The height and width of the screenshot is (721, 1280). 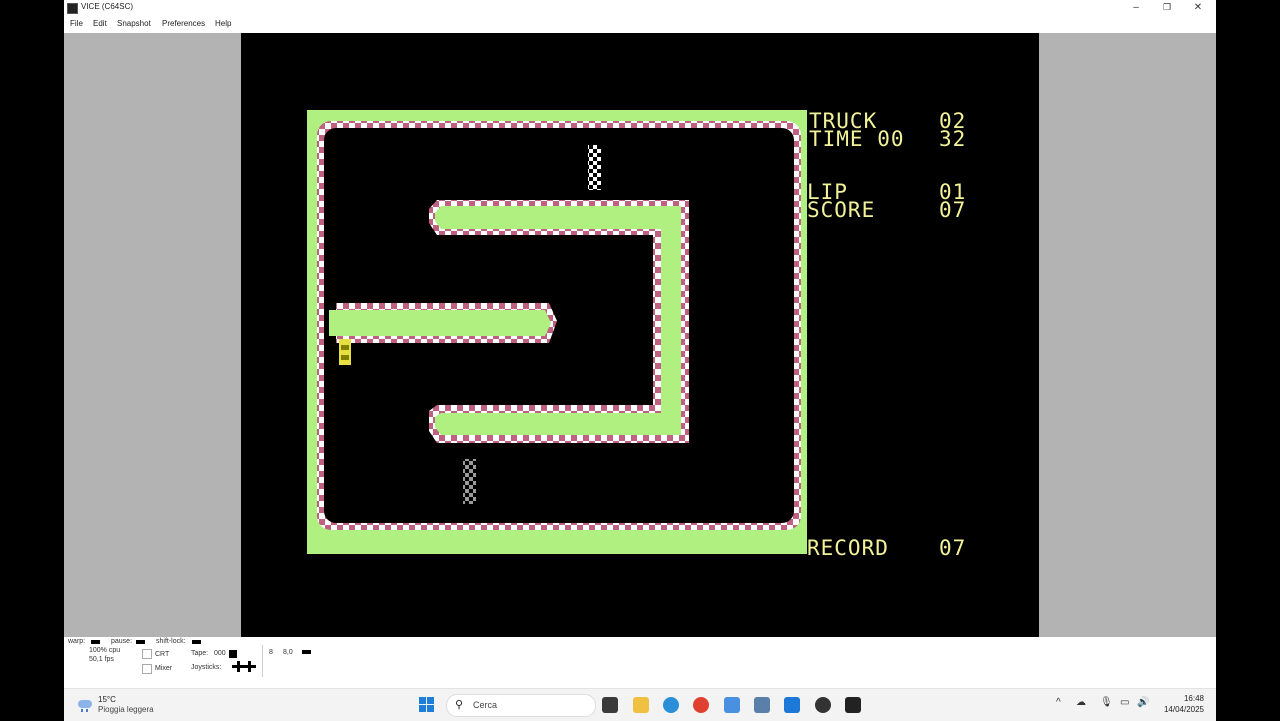 What do you see at coordinates (762, 705) in the screenshot?
I see `app-window-icon` at bounding box center [762, 705].